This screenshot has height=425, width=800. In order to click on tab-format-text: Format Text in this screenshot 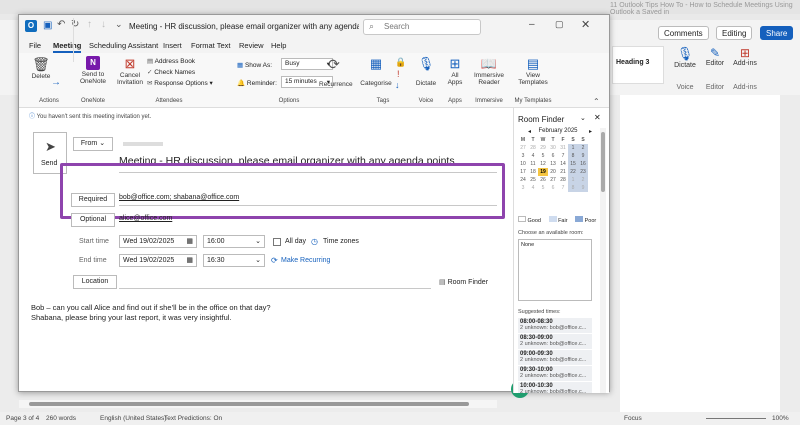, I will do `click(210, 45)`.